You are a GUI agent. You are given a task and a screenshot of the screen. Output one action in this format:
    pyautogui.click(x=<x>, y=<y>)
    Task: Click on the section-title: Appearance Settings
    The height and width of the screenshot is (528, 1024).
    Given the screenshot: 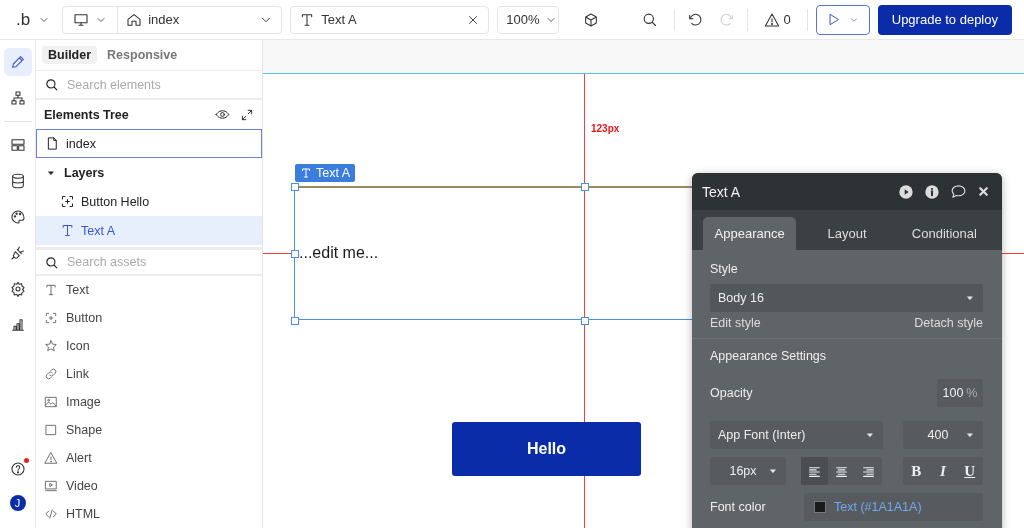 What is the action you would take?
    pyautogui.click(x=769, y=356)
    